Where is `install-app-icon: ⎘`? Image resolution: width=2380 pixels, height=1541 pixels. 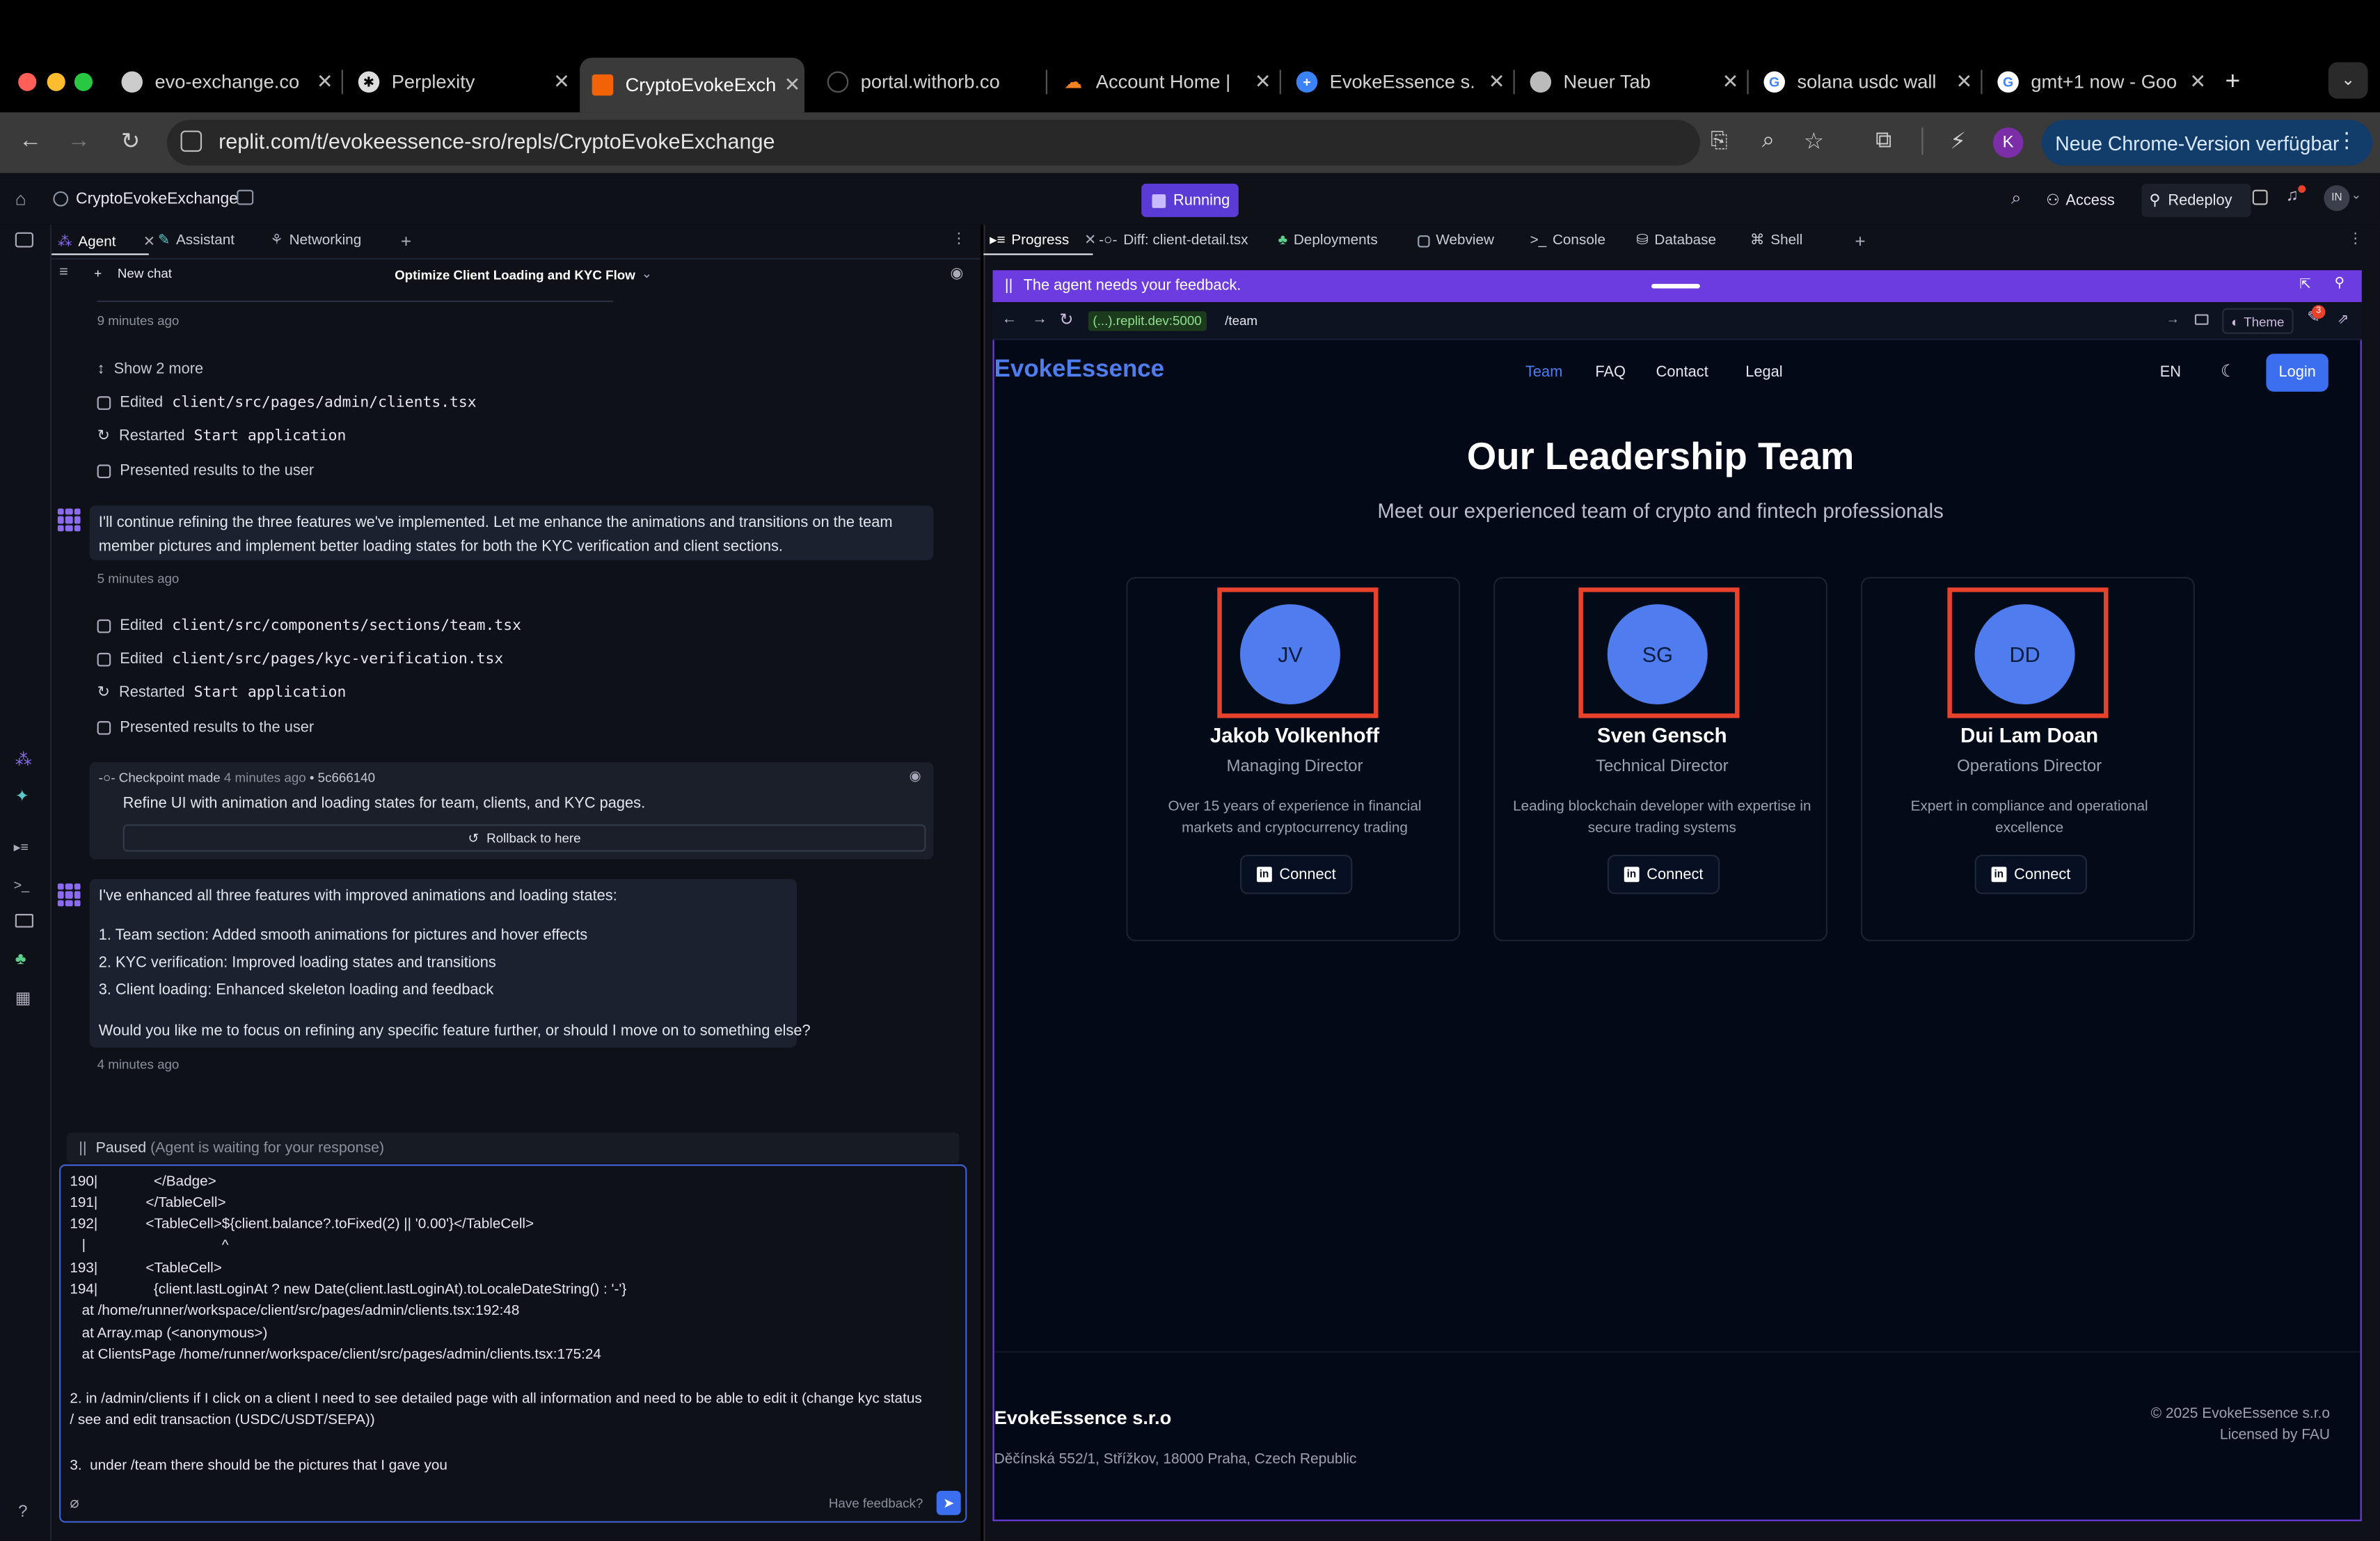
install-app-icon: ⎘ is located at coordinates (1719, 140).